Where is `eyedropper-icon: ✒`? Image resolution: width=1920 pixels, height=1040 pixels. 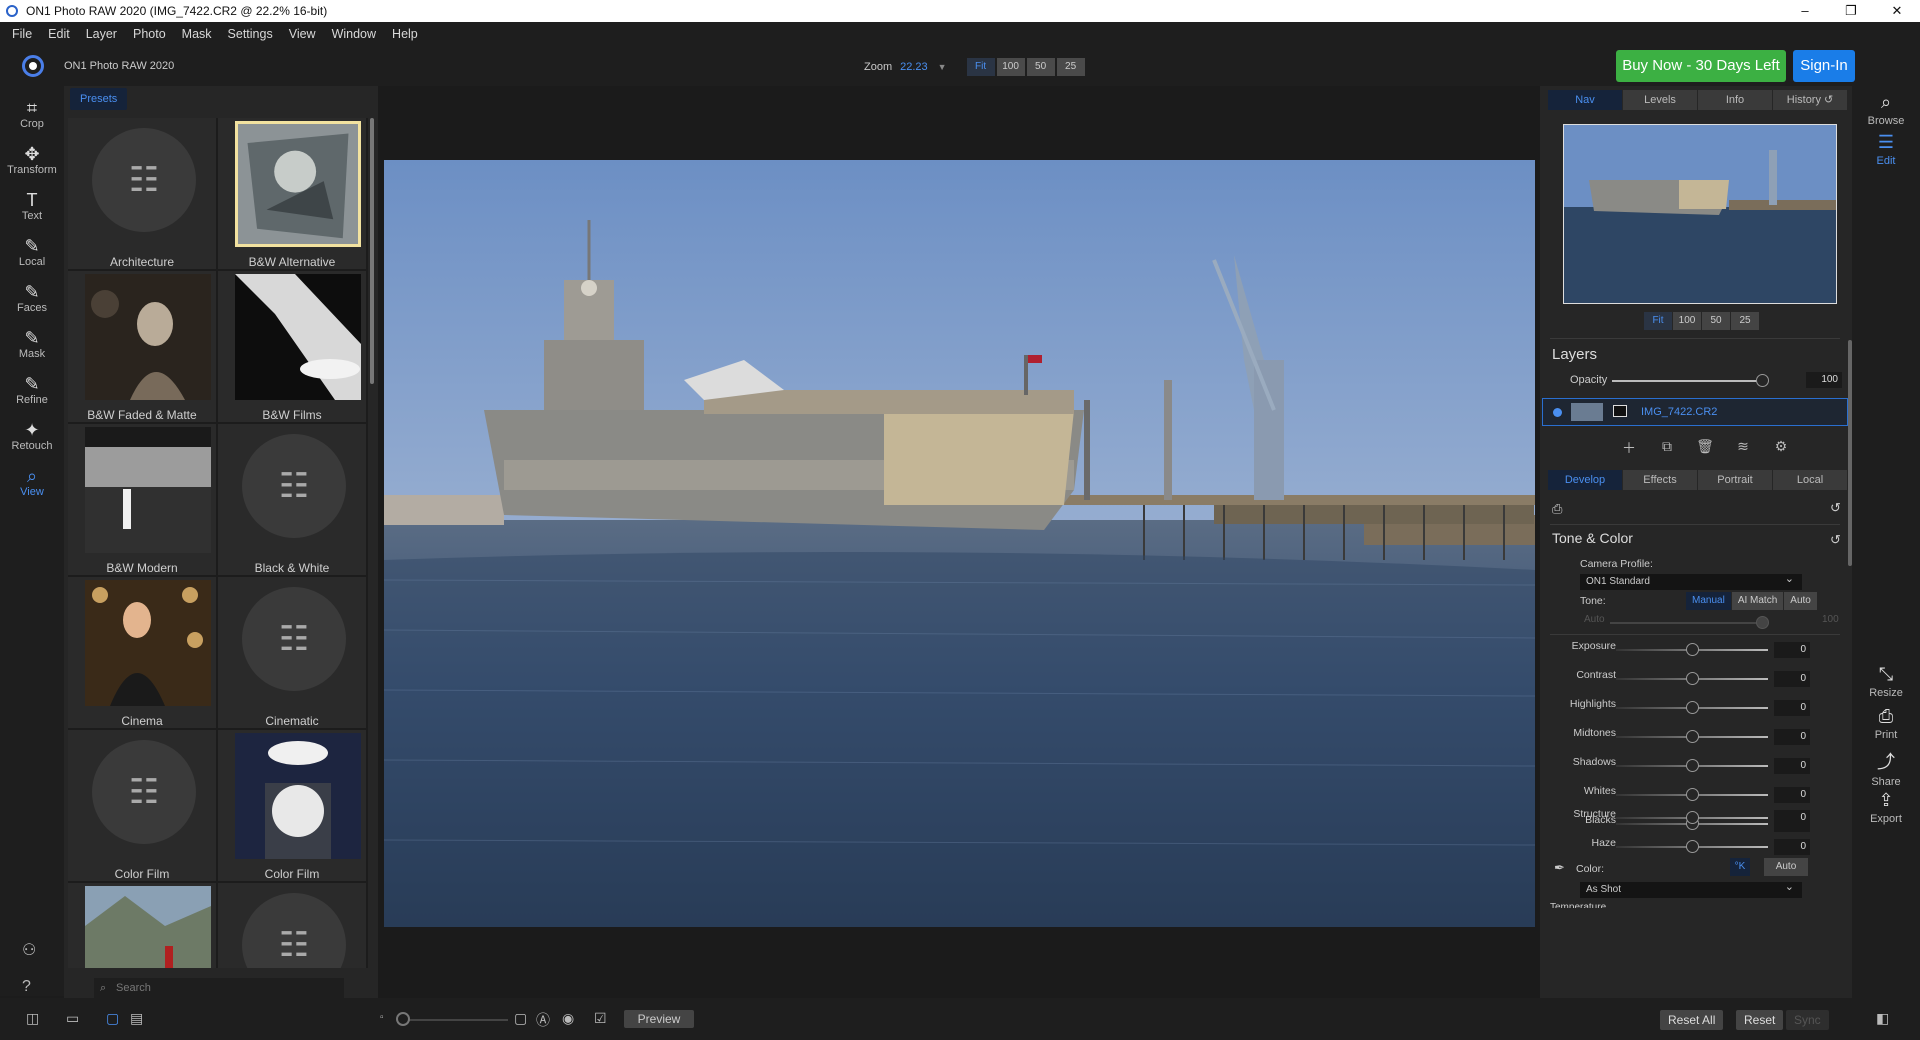
eyedropper-icon: ✒ is located at coordinates (1559, 868).